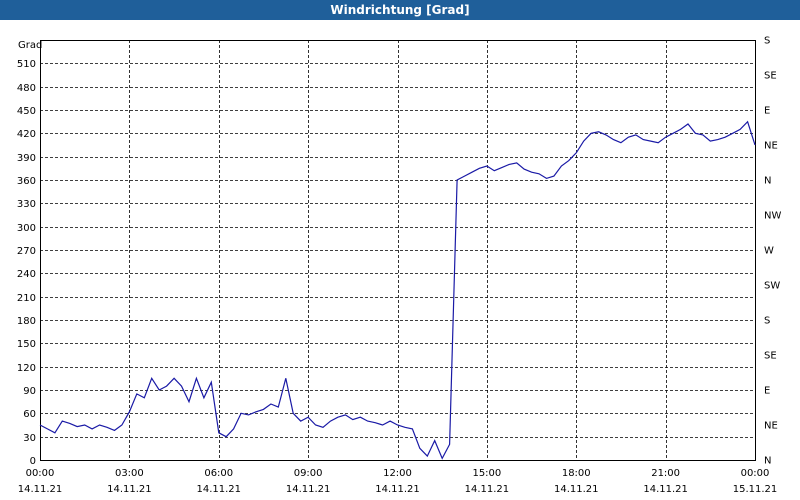 The image size is (800, 500). Describe the element at coordinates (400, 10) in the screenshot. I see `chart-title: Windrichtung [Grad]` at that location.